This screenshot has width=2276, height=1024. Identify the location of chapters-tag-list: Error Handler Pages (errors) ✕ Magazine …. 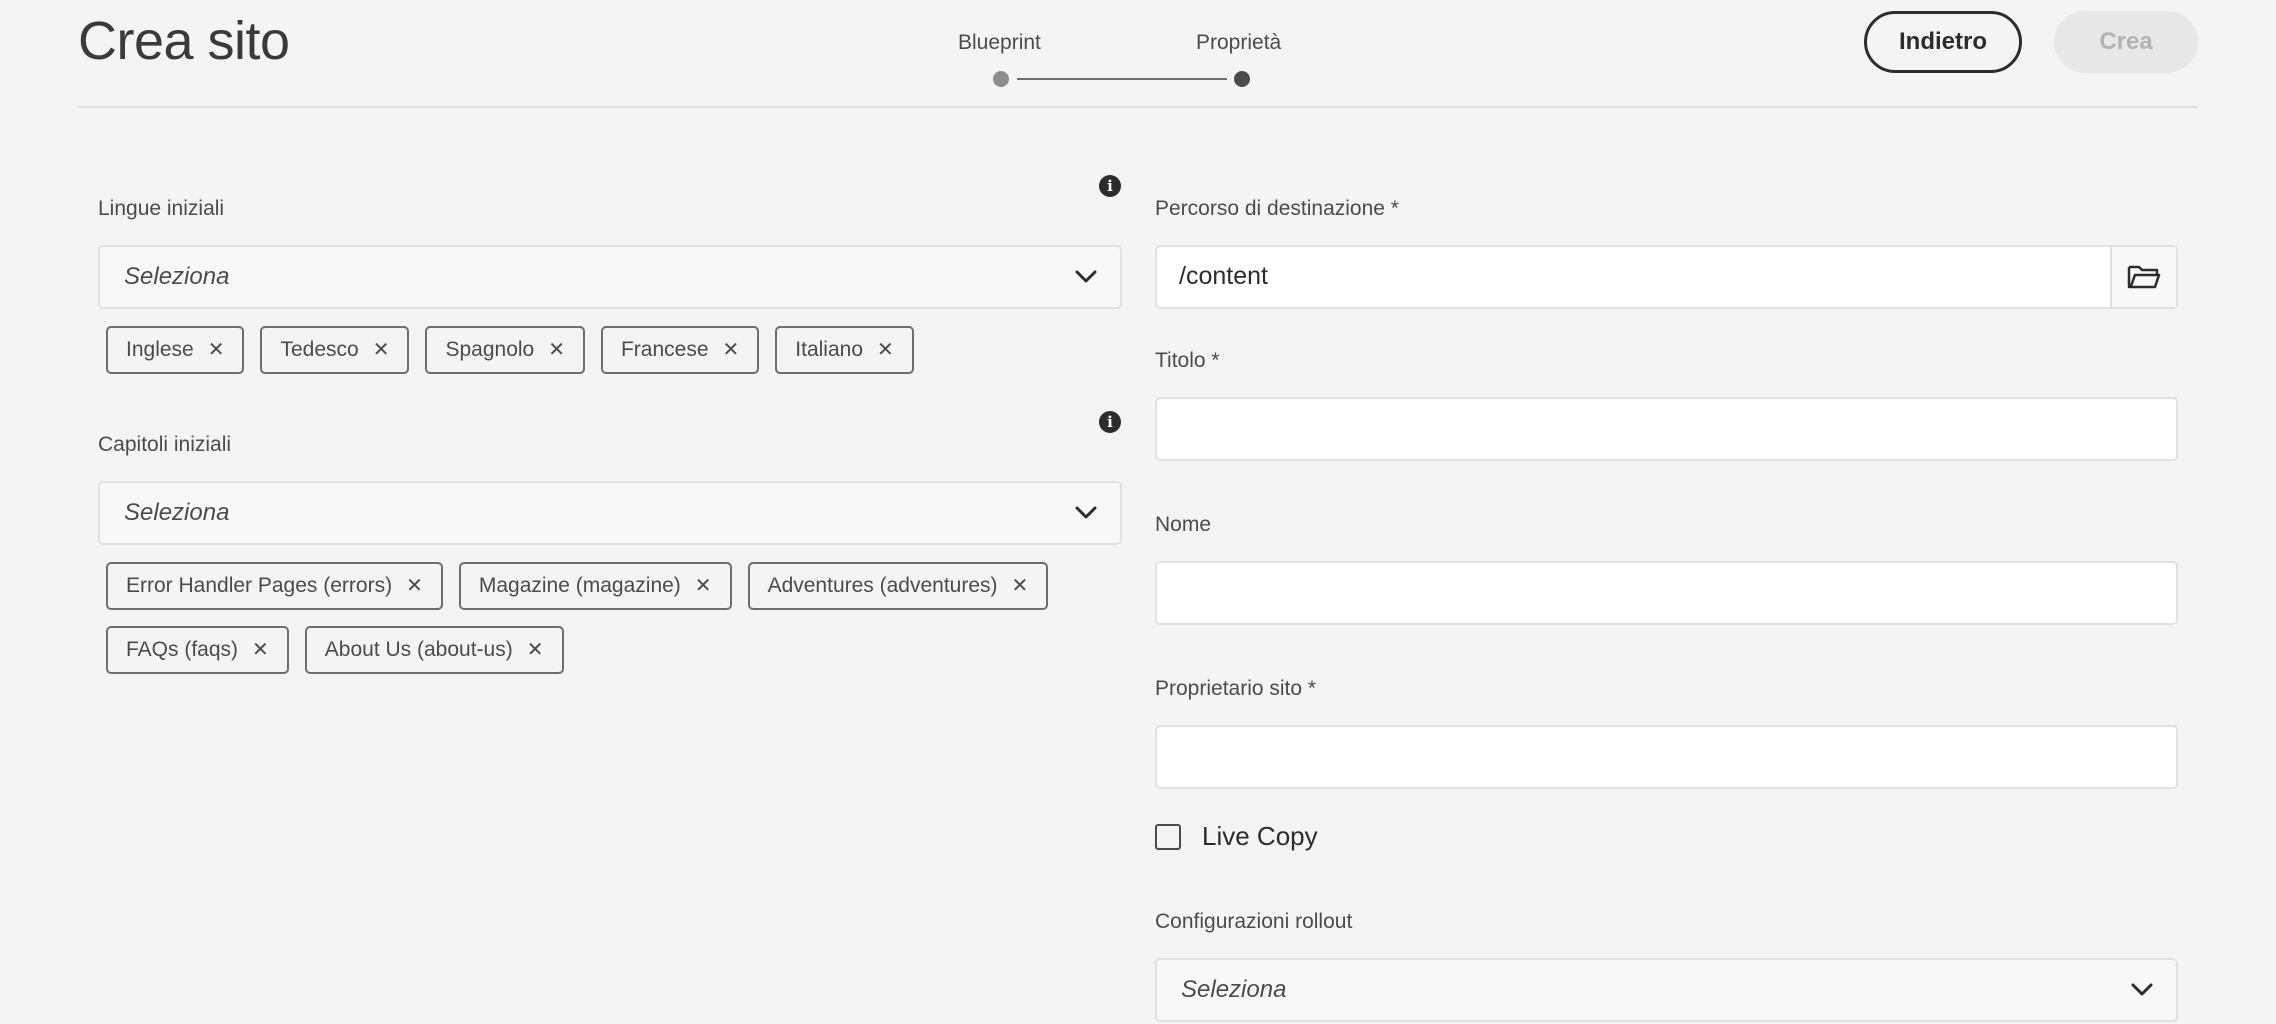
(611, 618).